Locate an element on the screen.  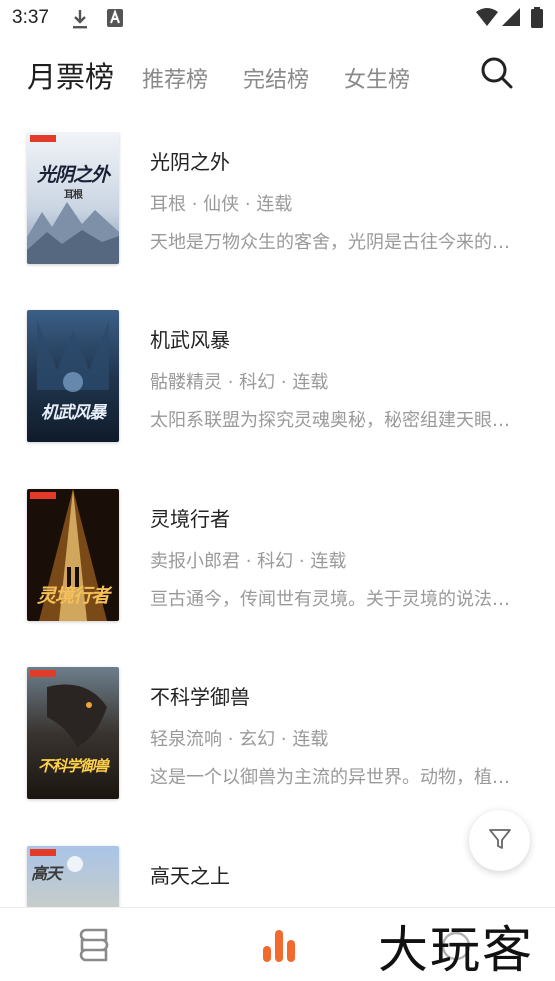
book-cover: 光阴之外 耳根 is located at coordinates (73, 198).